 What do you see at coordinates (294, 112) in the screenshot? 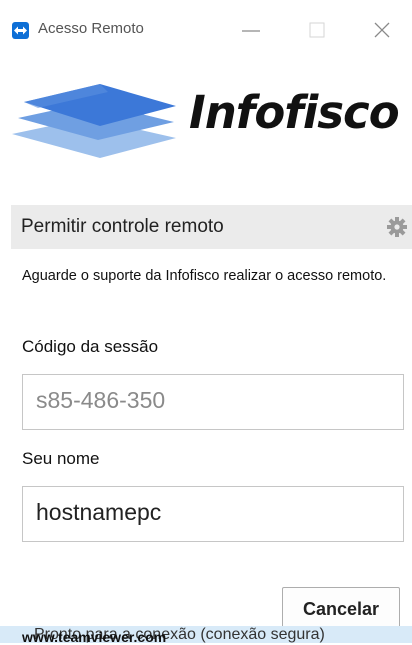
I see `brand-name: Infofisco` at bounding box center [294, 112].